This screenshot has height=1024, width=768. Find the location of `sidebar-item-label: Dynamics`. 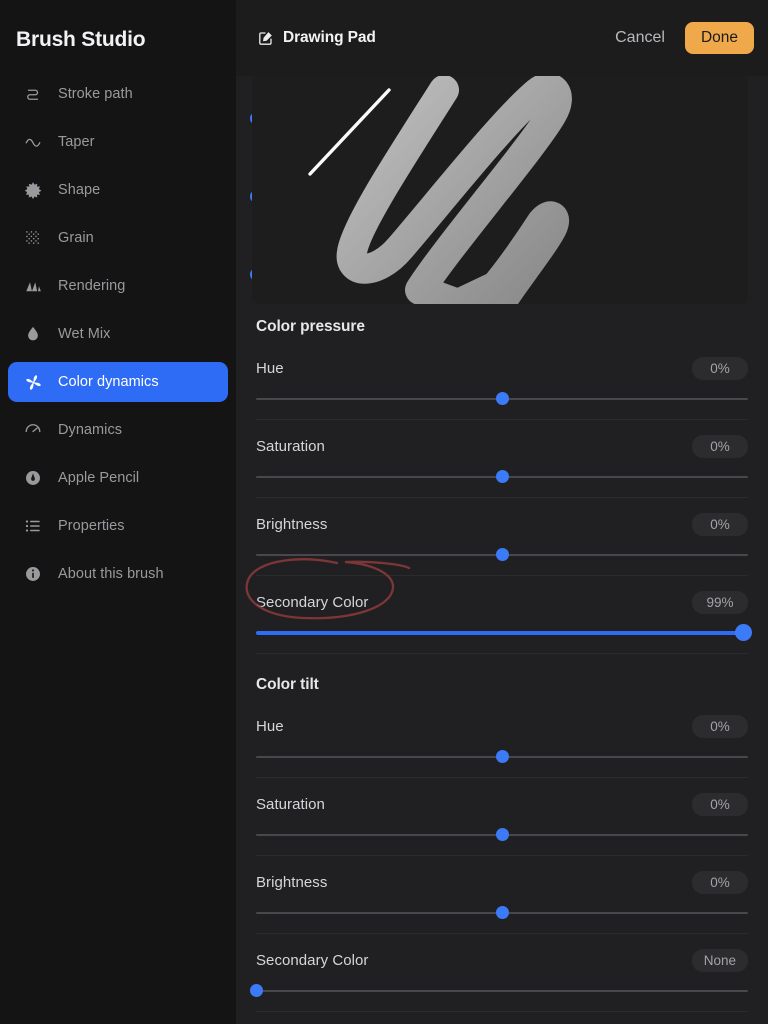

sidebar-item-label: Dynamics is located at coordinates (90, 430).